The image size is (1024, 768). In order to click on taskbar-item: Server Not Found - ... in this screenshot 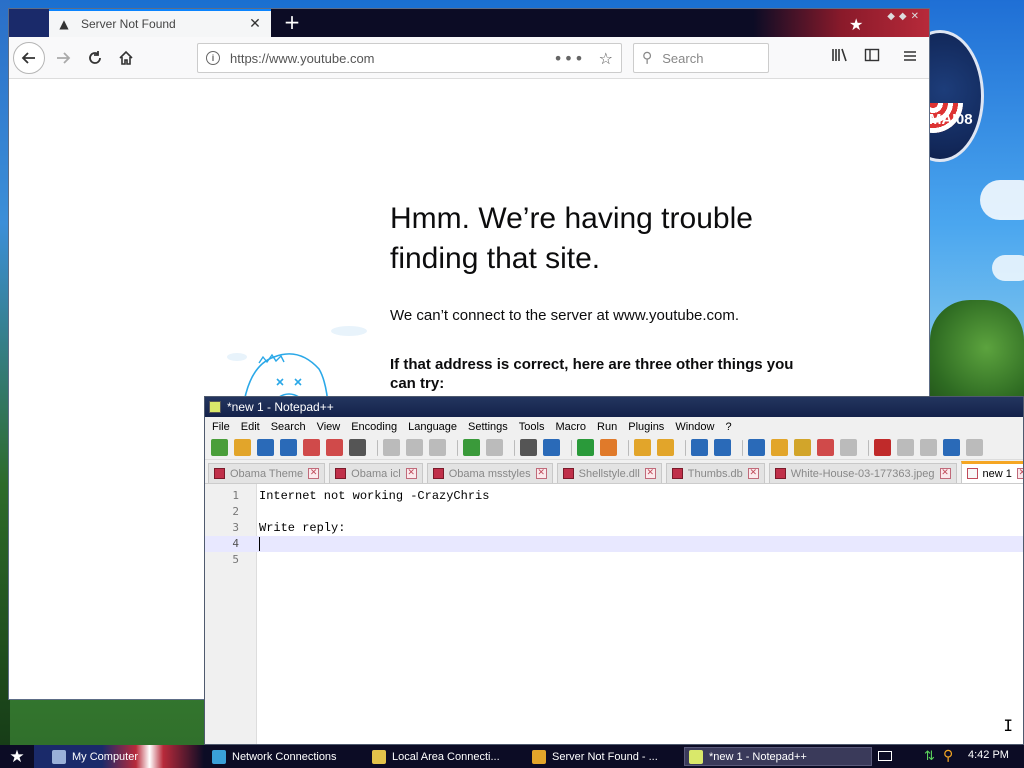, I will do `click(602, 756)`.